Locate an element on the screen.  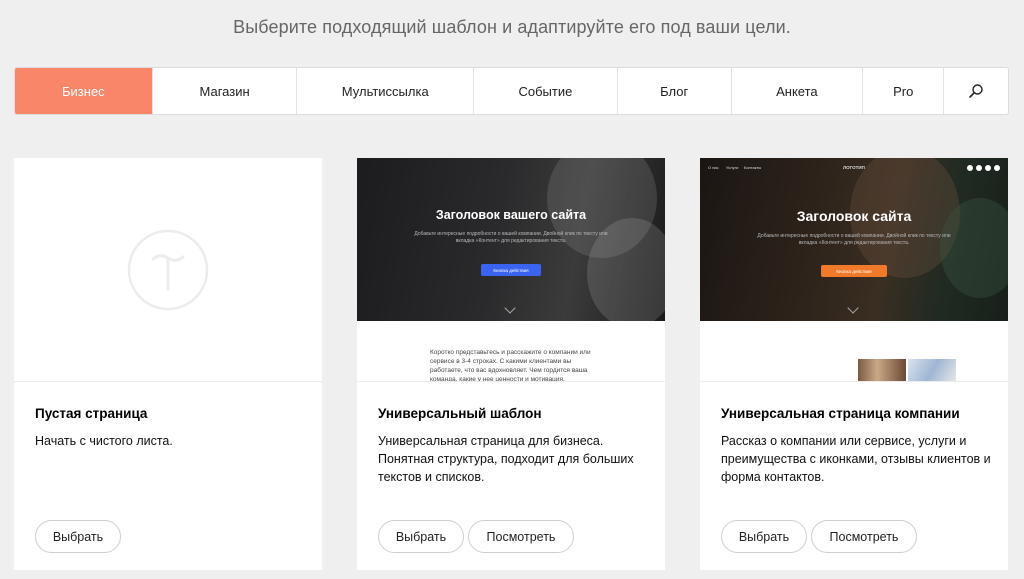
preview-nav-3: Контакты is located at coordinates (753, 167).